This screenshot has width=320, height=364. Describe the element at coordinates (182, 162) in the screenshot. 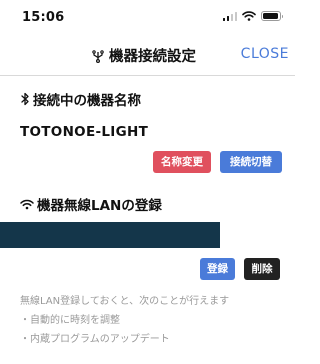

I see `rename-button: 名称変更` at that location.